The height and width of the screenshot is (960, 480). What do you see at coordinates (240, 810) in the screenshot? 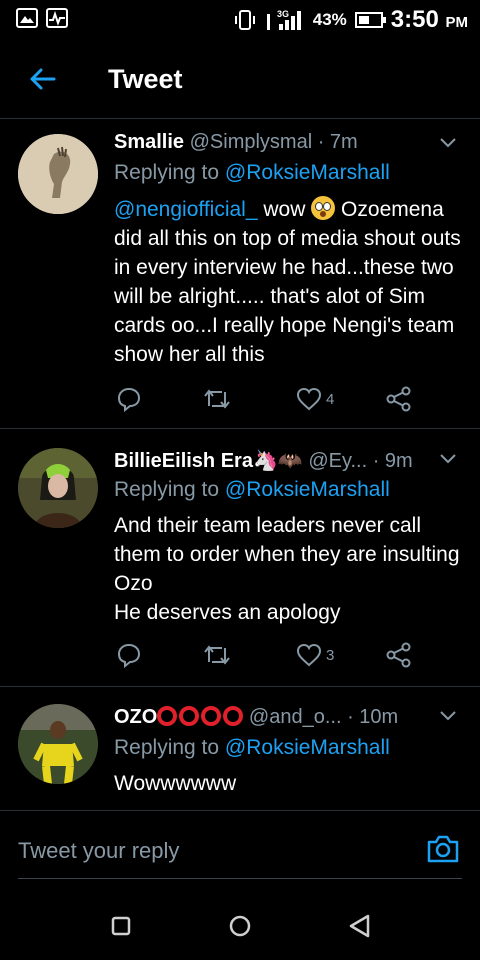
I see `divider` at bounding box center [240, 810].